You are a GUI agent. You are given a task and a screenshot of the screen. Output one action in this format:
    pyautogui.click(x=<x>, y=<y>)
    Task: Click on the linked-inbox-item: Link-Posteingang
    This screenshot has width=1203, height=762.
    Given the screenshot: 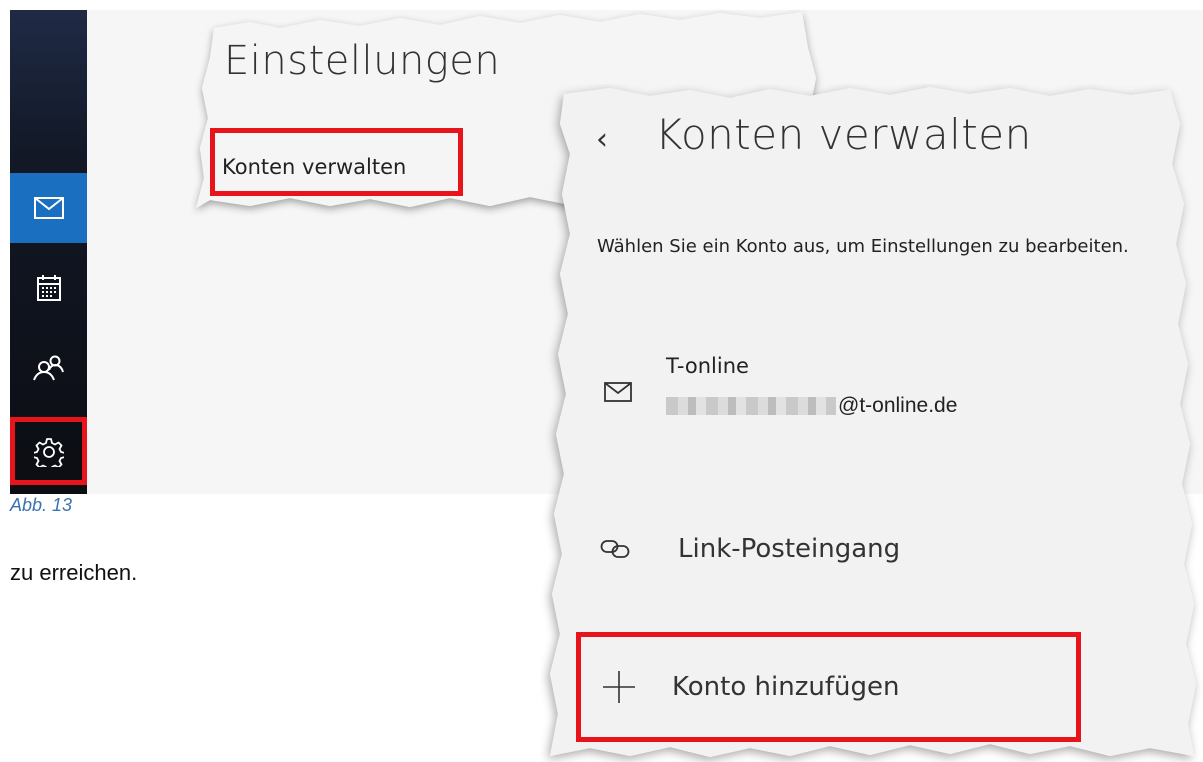 What is the action you would take?
    pyautogui.click(x=750, y=549)
    